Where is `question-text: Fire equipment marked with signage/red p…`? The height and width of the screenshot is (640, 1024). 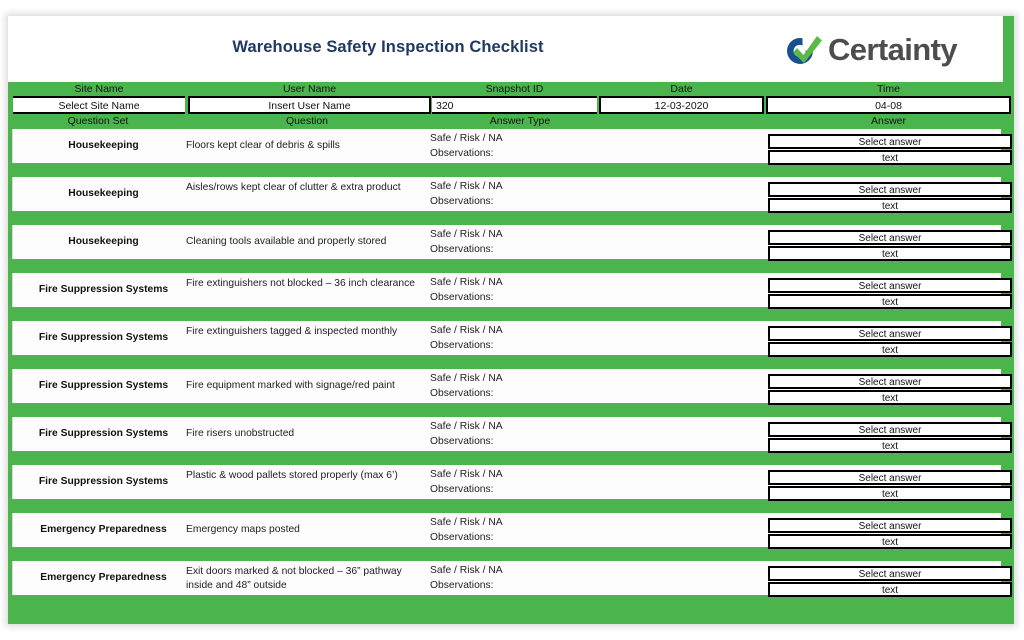
question-text: Fire equipment marked with signage/red p… is located at coordinates (290, 385).